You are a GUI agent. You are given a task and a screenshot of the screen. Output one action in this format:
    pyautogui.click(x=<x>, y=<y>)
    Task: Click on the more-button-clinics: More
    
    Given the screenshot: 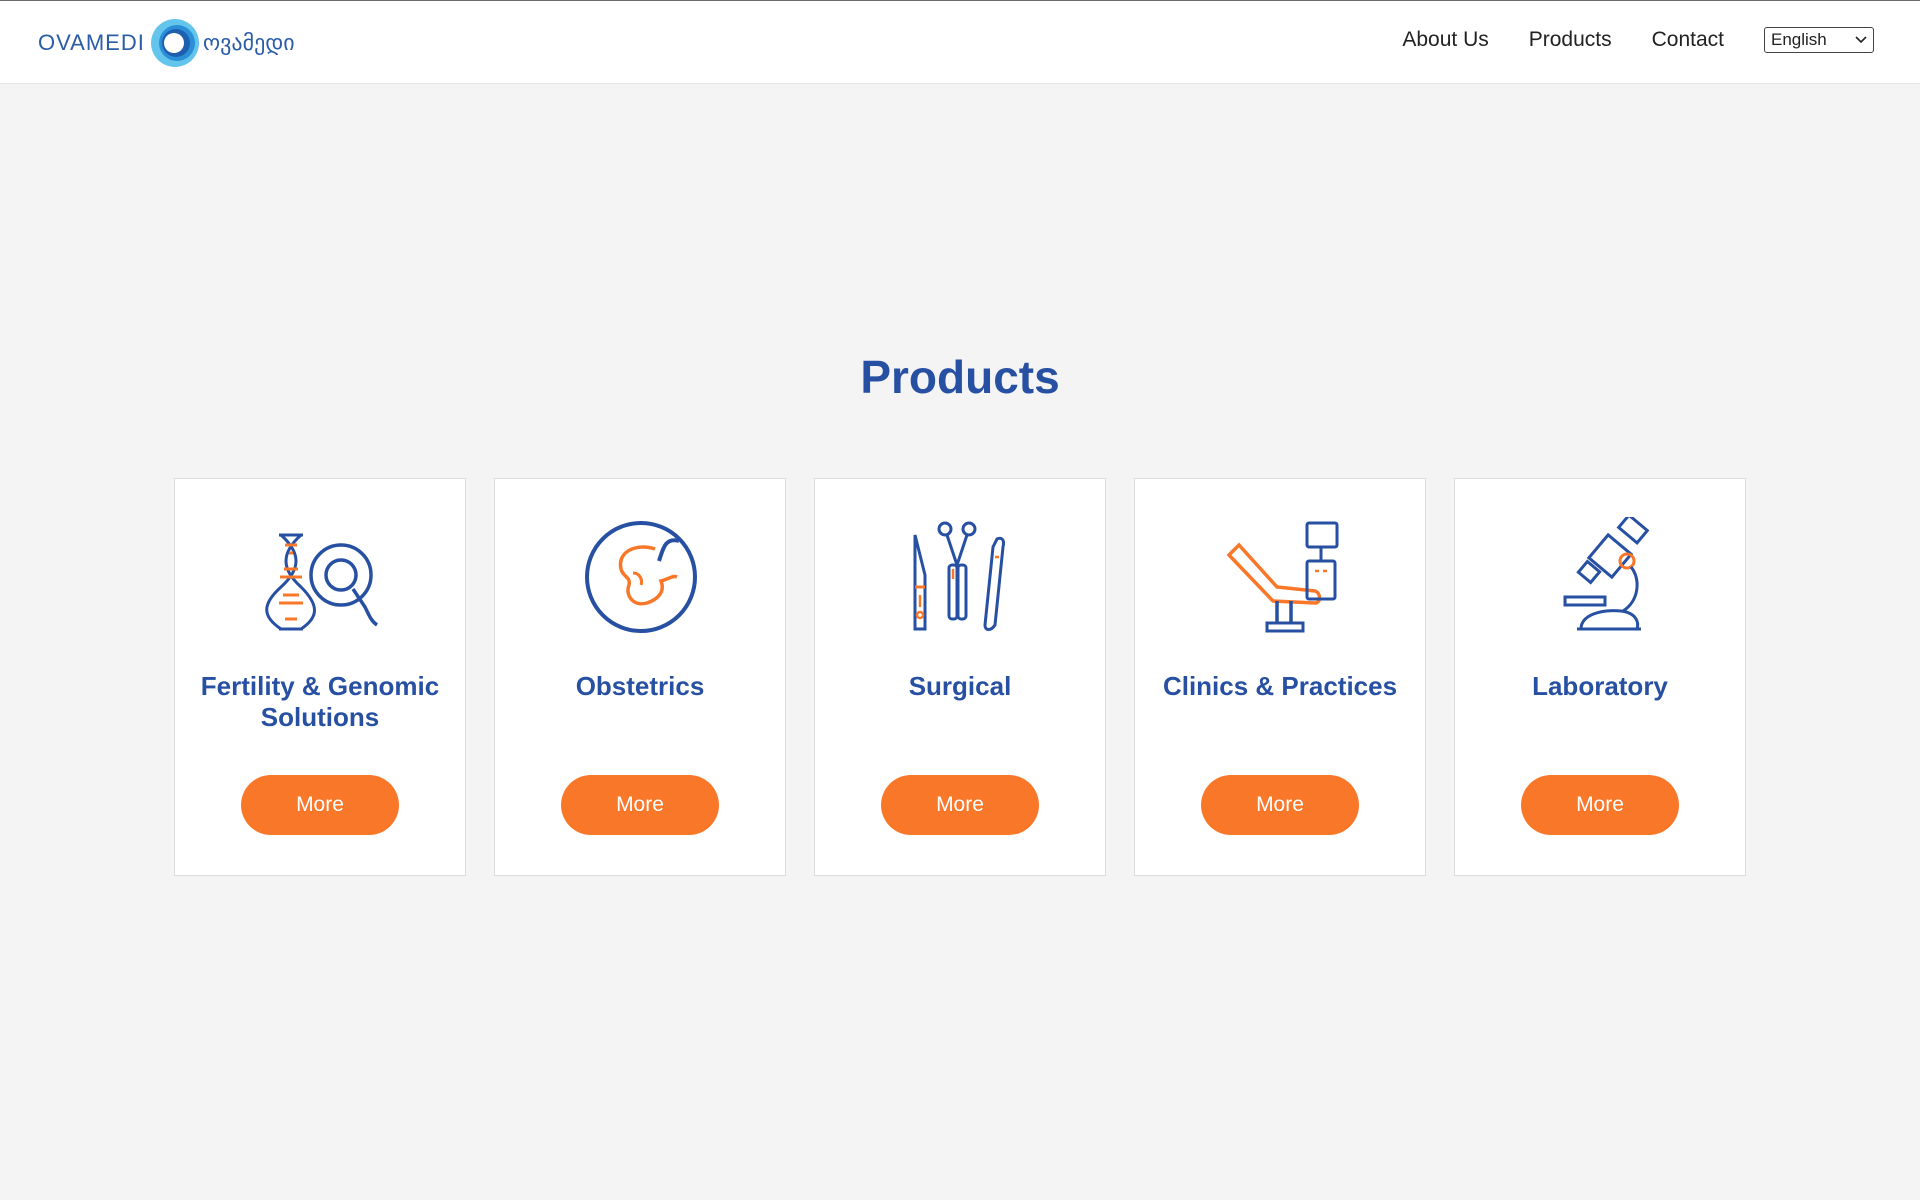 What is the action you would take?
    pyautogui.click(x=1280, y=805)
    